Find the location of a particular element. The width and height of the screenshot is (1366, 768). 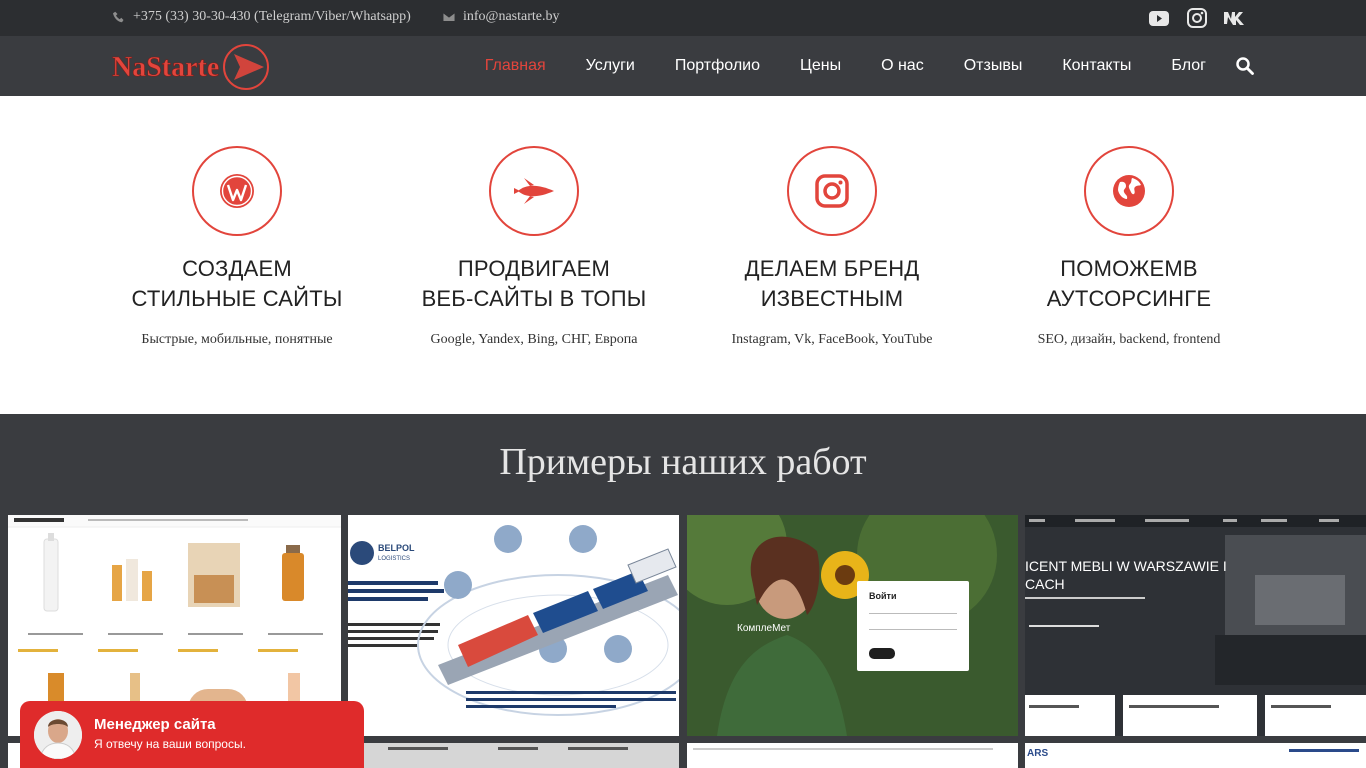

wordpress-icon is located at coordinates (237, 191).